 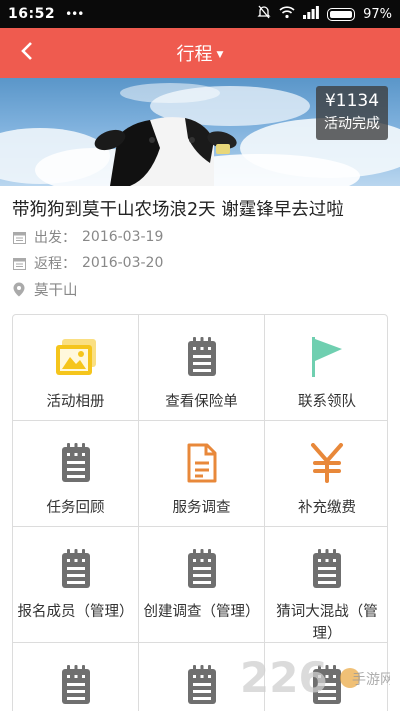 What do you see at coordinates (327, 357) in the screenshot?
I see `flag-icon` at bounding box center [327, 357].